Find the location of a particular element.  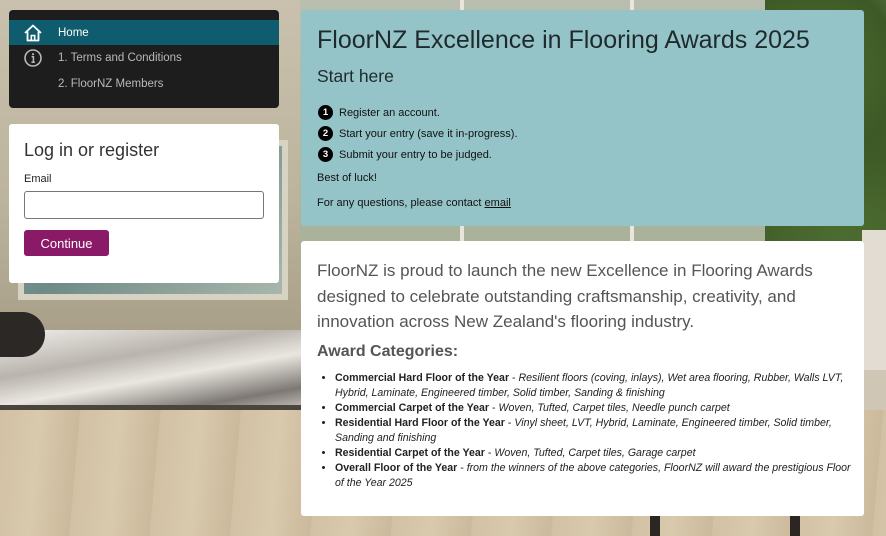

category-name: Commercial Hard Floor of the Year is located at coordinates (422, 378).